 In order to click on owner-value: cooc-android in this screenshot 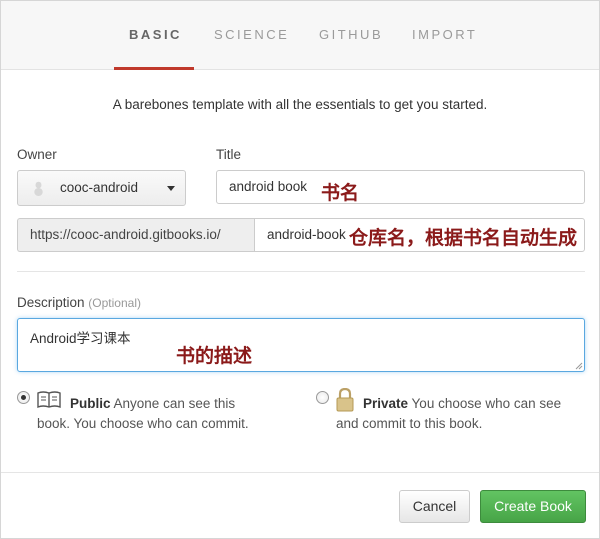, I will do `click(99, 187)`.